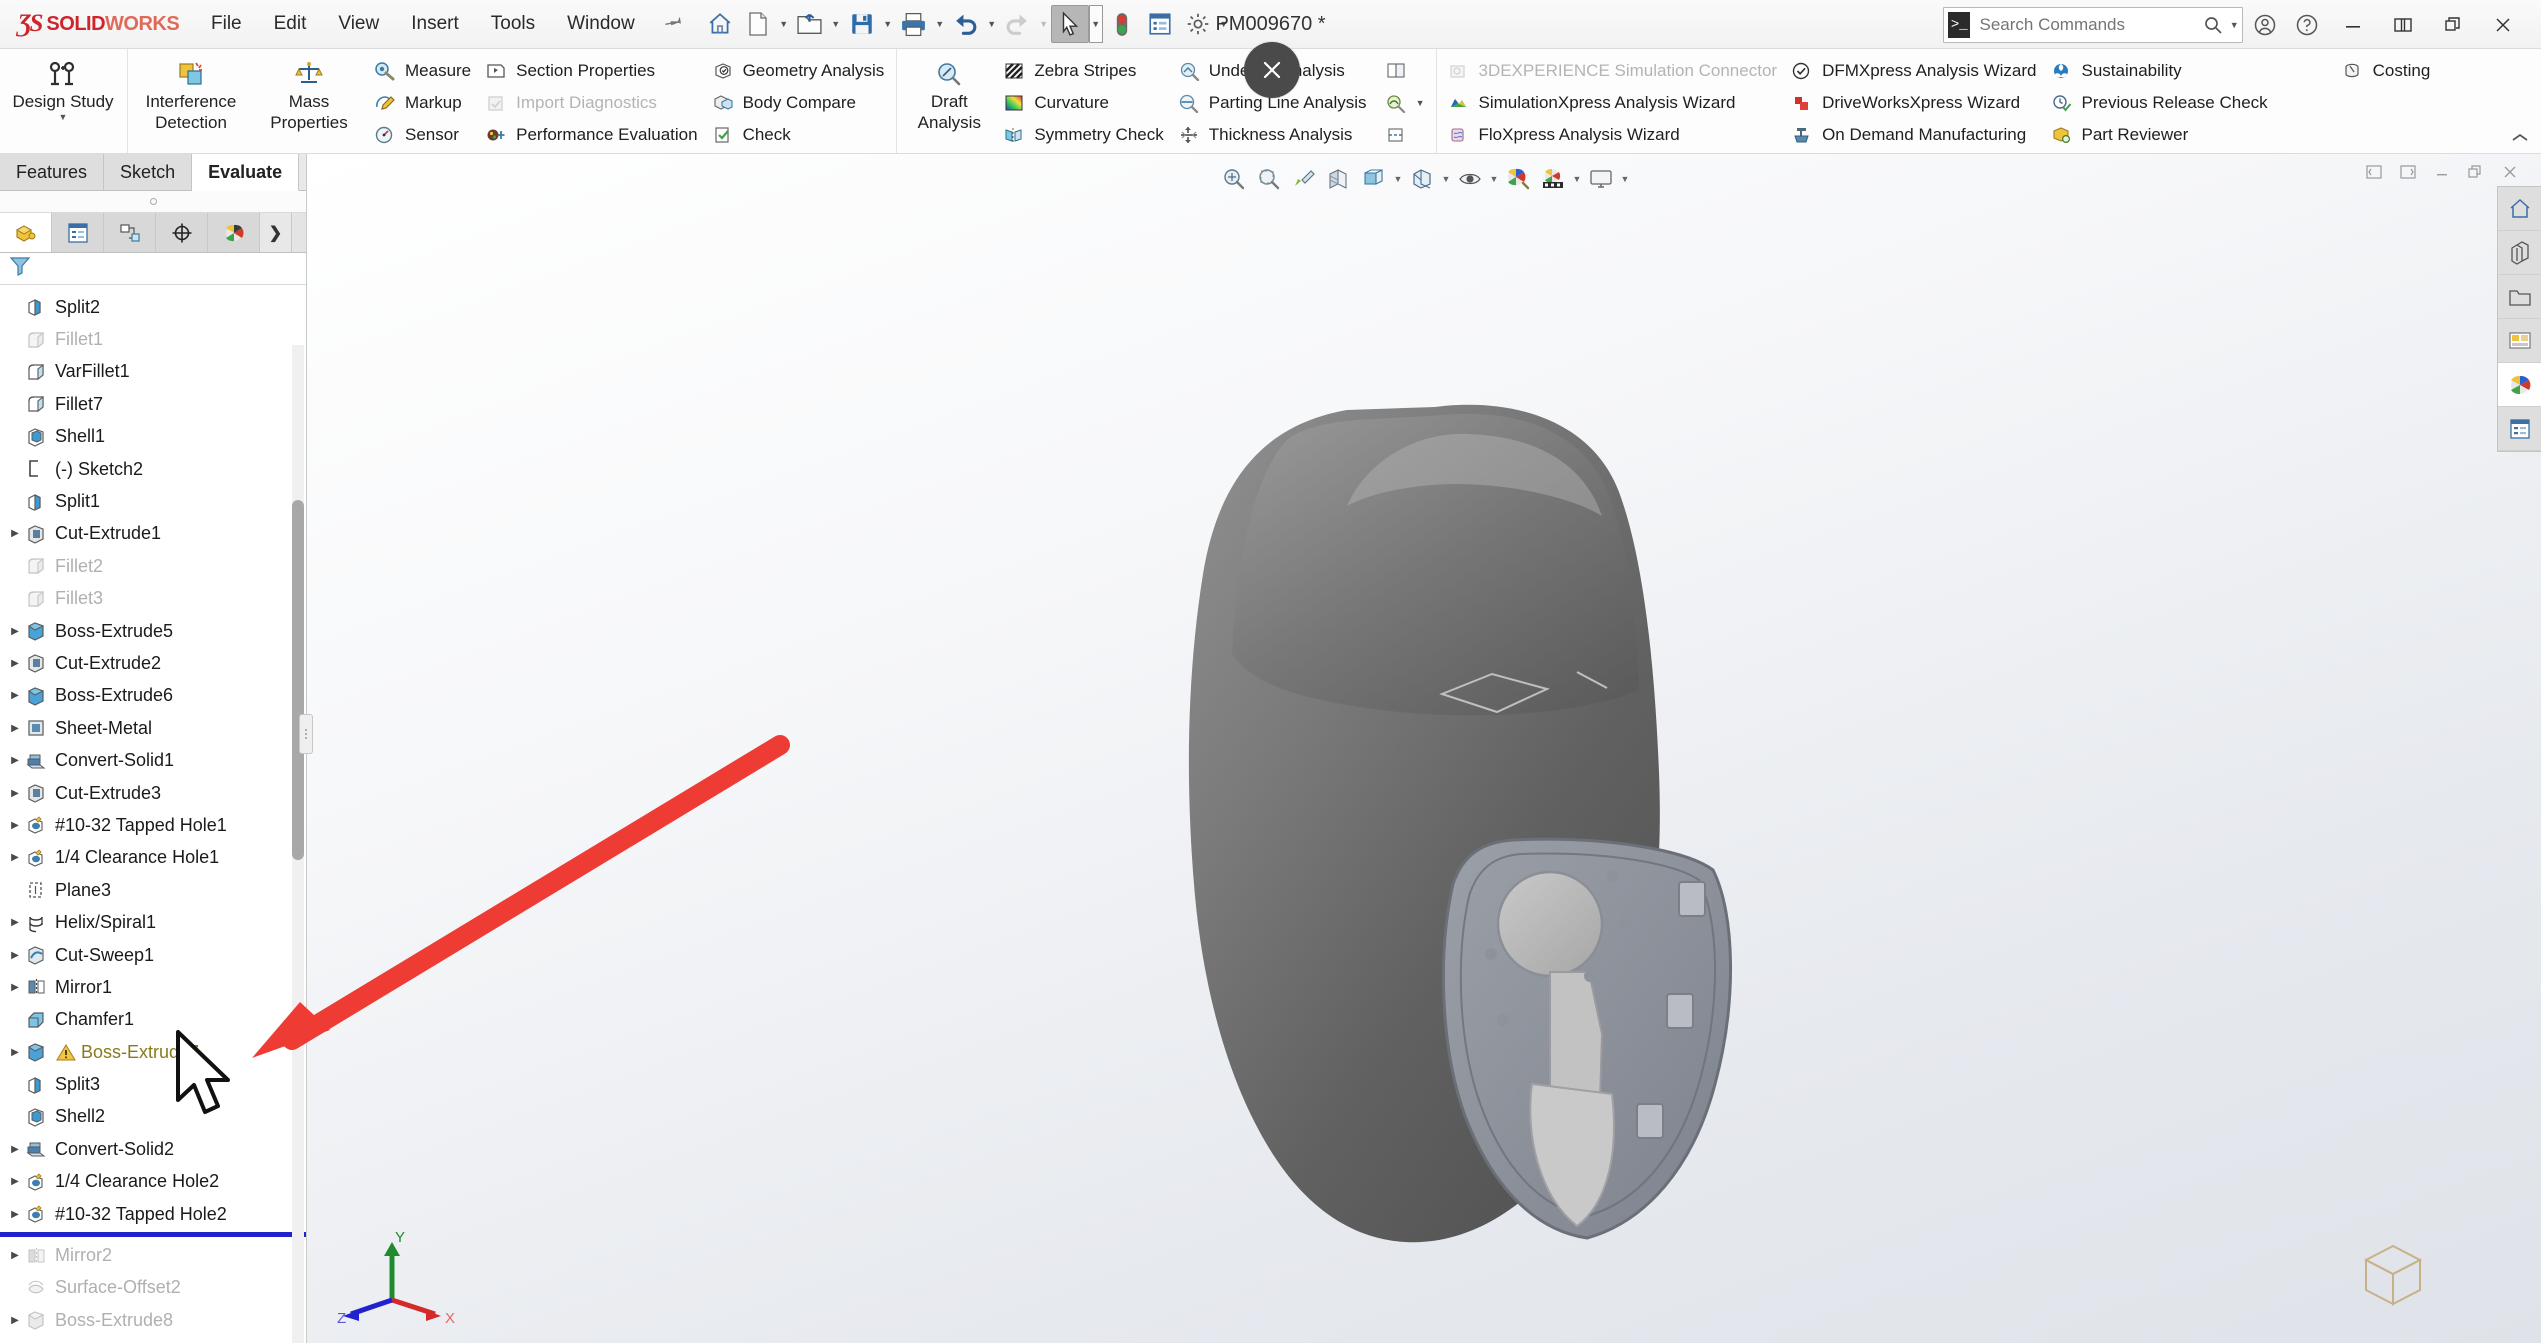 Image resolution: width=2541 pixels, height=1343 pixels. I want to click on chevron-up-icon, so click(2520, 140).